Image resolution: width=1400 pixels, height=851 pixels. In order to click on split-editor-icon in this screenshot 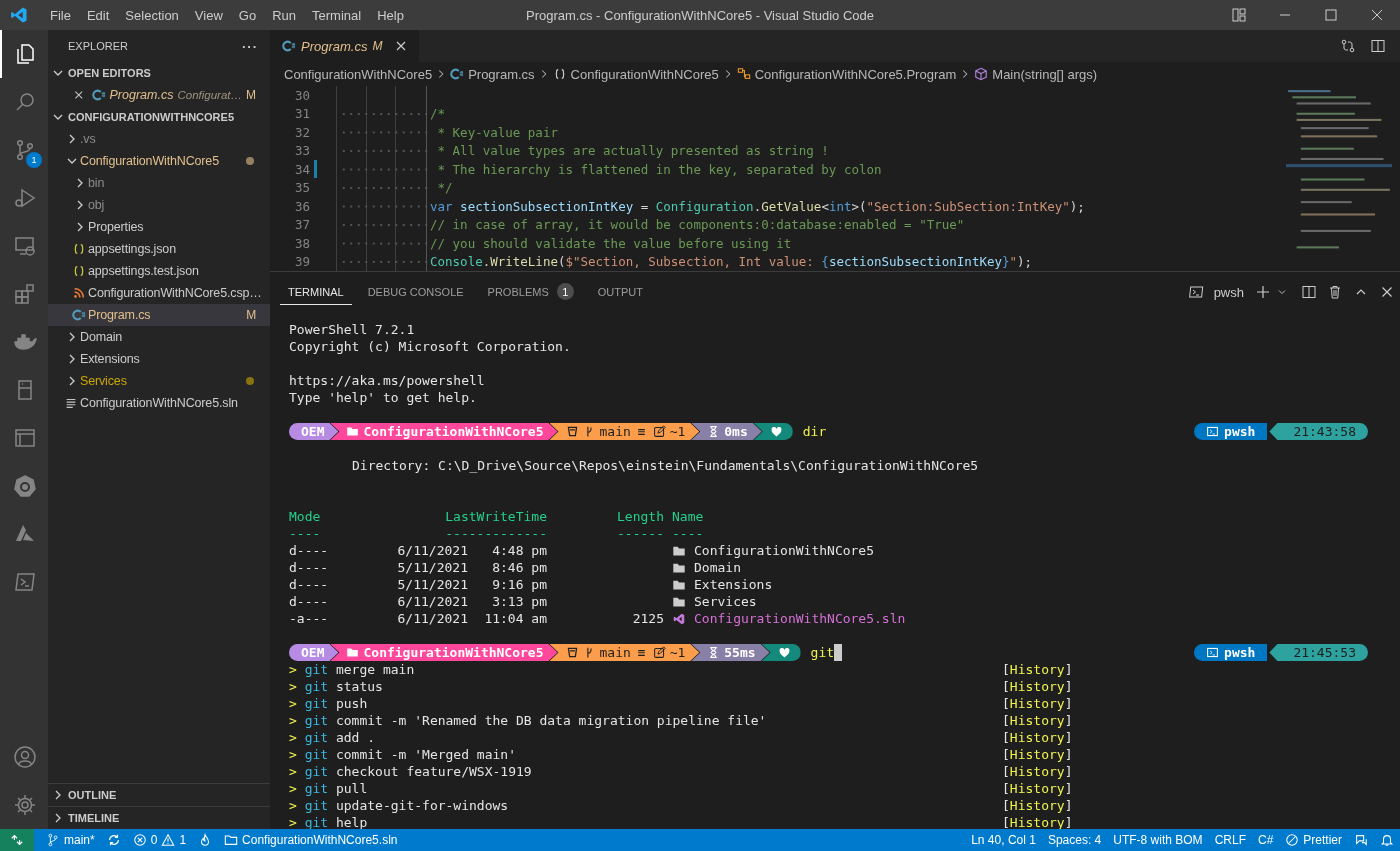, I will do `click(1378, 46)`.